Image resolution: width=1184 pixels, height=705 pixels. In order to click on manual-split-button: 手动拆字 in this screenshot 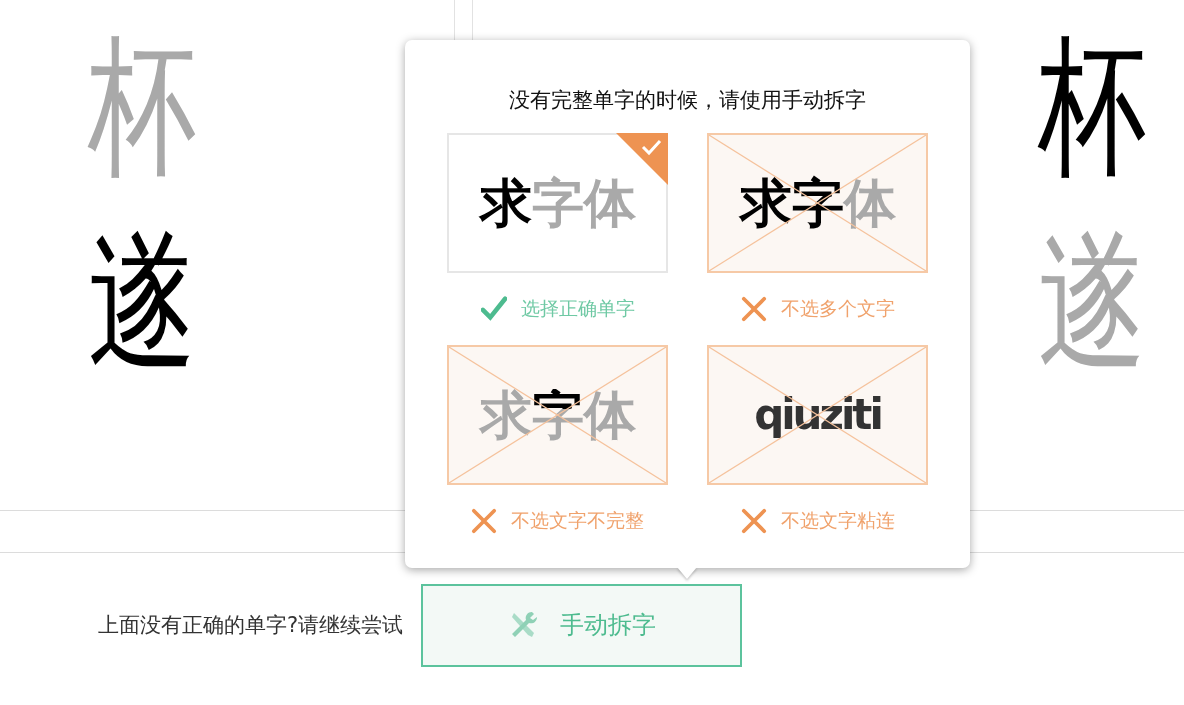, I will do `click(582, 625)`.